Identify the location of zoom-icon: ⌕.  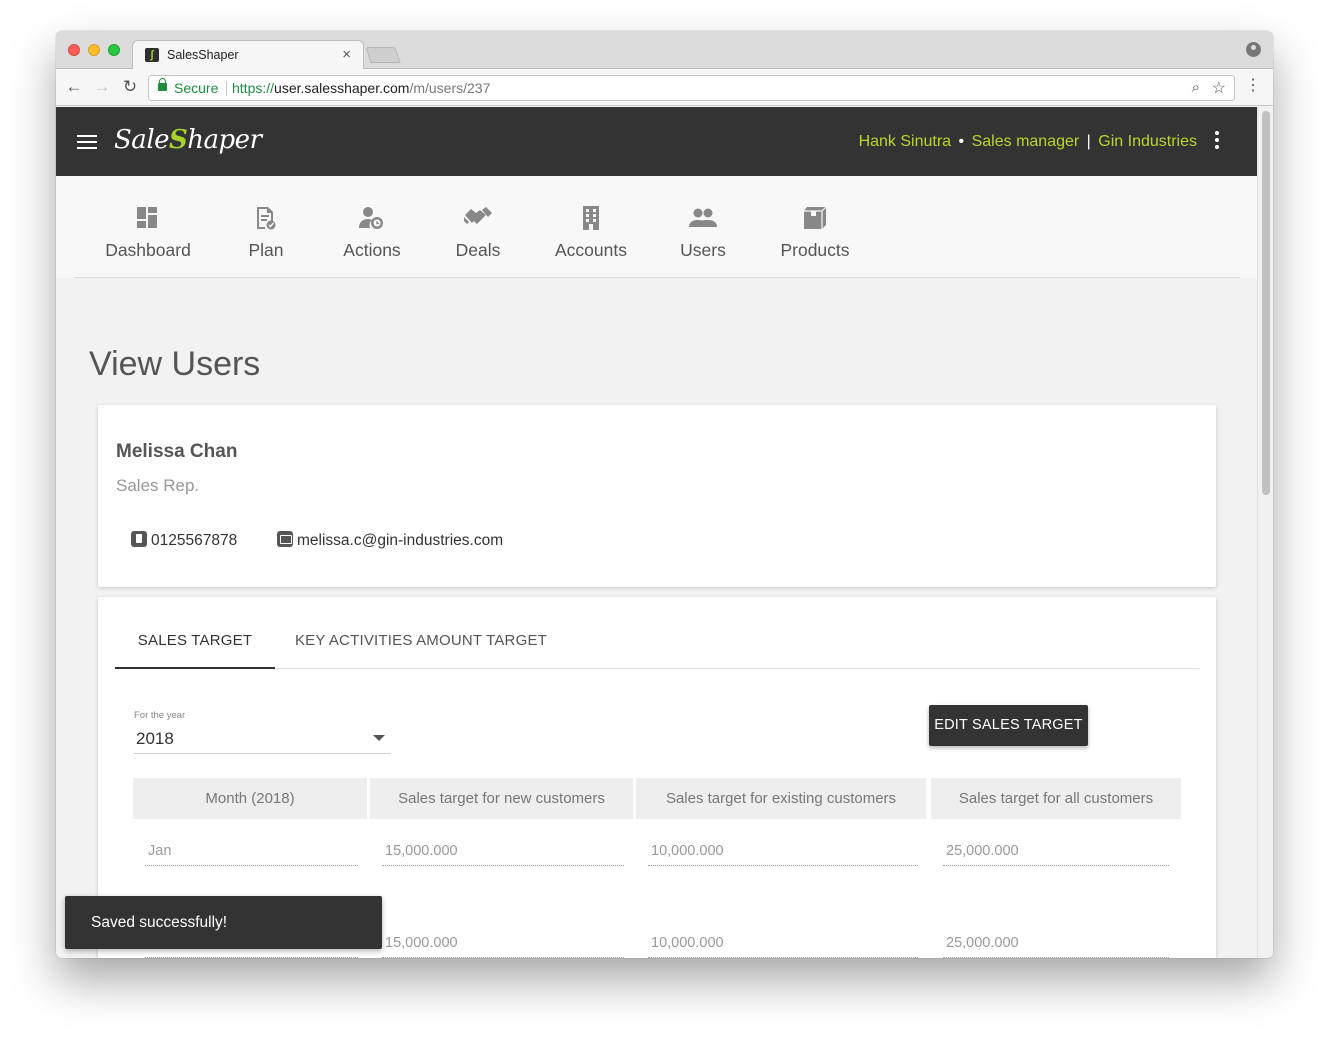
(1196, 87).